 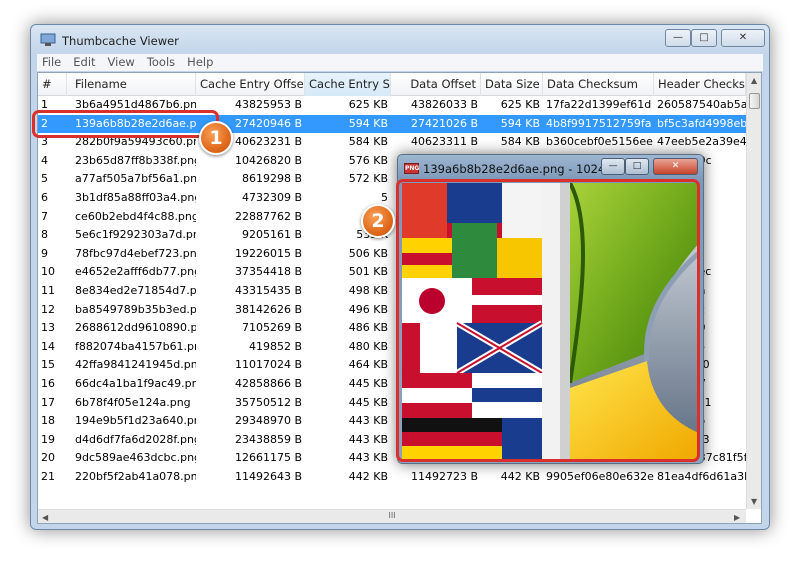 I want to click on cell-cache-entry-size: 486 KB, so click(x=368, y=328).